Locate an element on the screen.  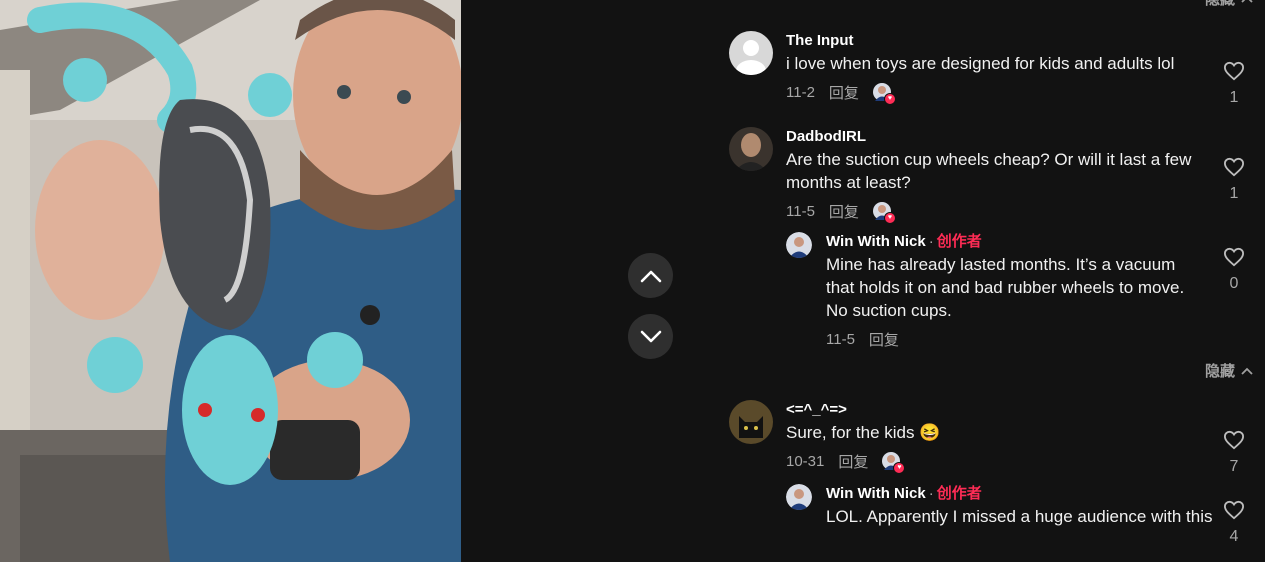
like-count: 0 is located at coordinates (1234, 283).